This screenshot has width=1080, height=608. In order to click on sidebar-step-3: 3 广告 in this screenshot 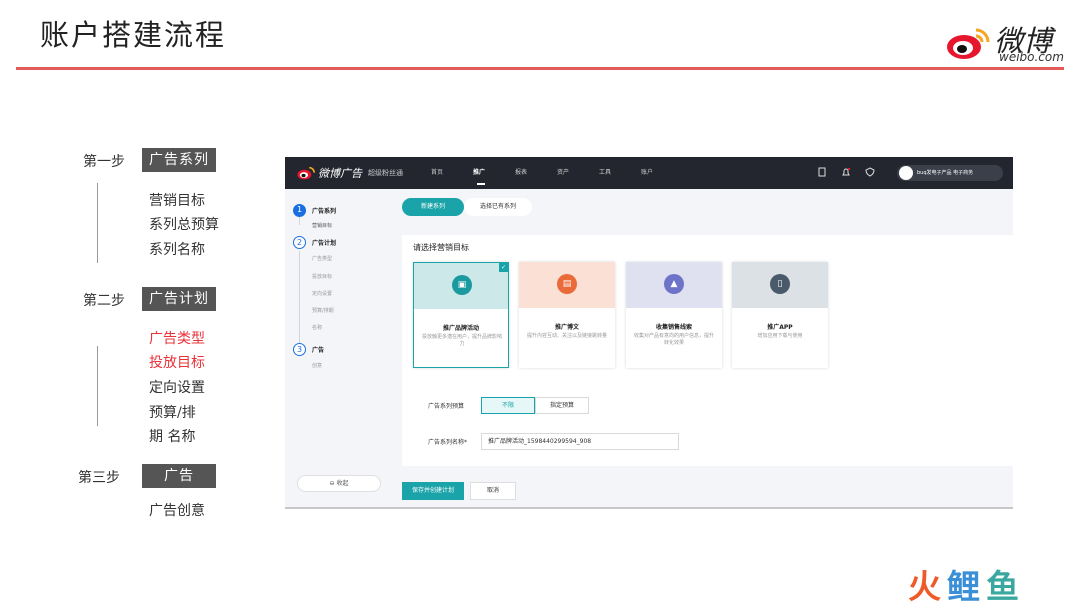, I will do `click(341, 350)`.